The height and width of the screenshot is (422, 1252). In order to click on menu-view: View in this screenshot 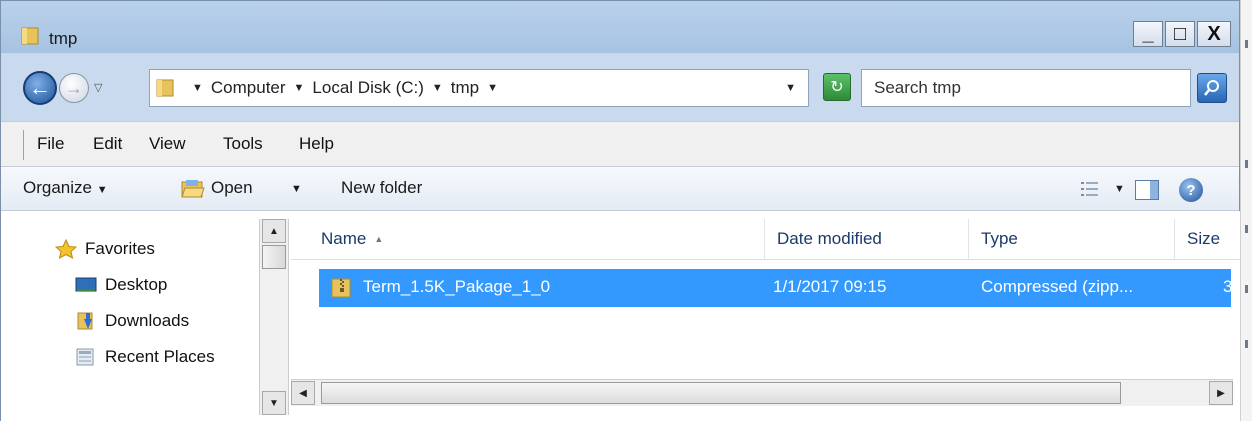, I will do `click(167, 144)`.